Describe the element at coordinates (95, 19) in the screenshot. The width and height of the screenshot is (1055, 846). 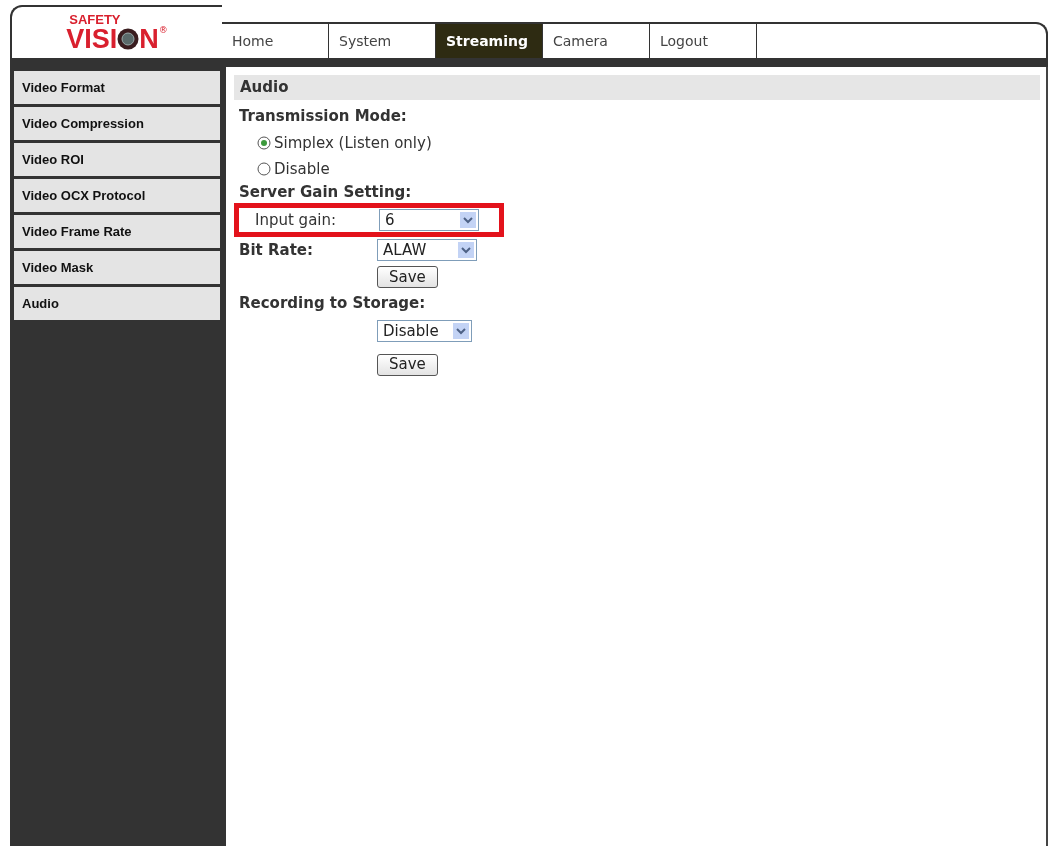
I see `logo-text: SAFETY` at that location.